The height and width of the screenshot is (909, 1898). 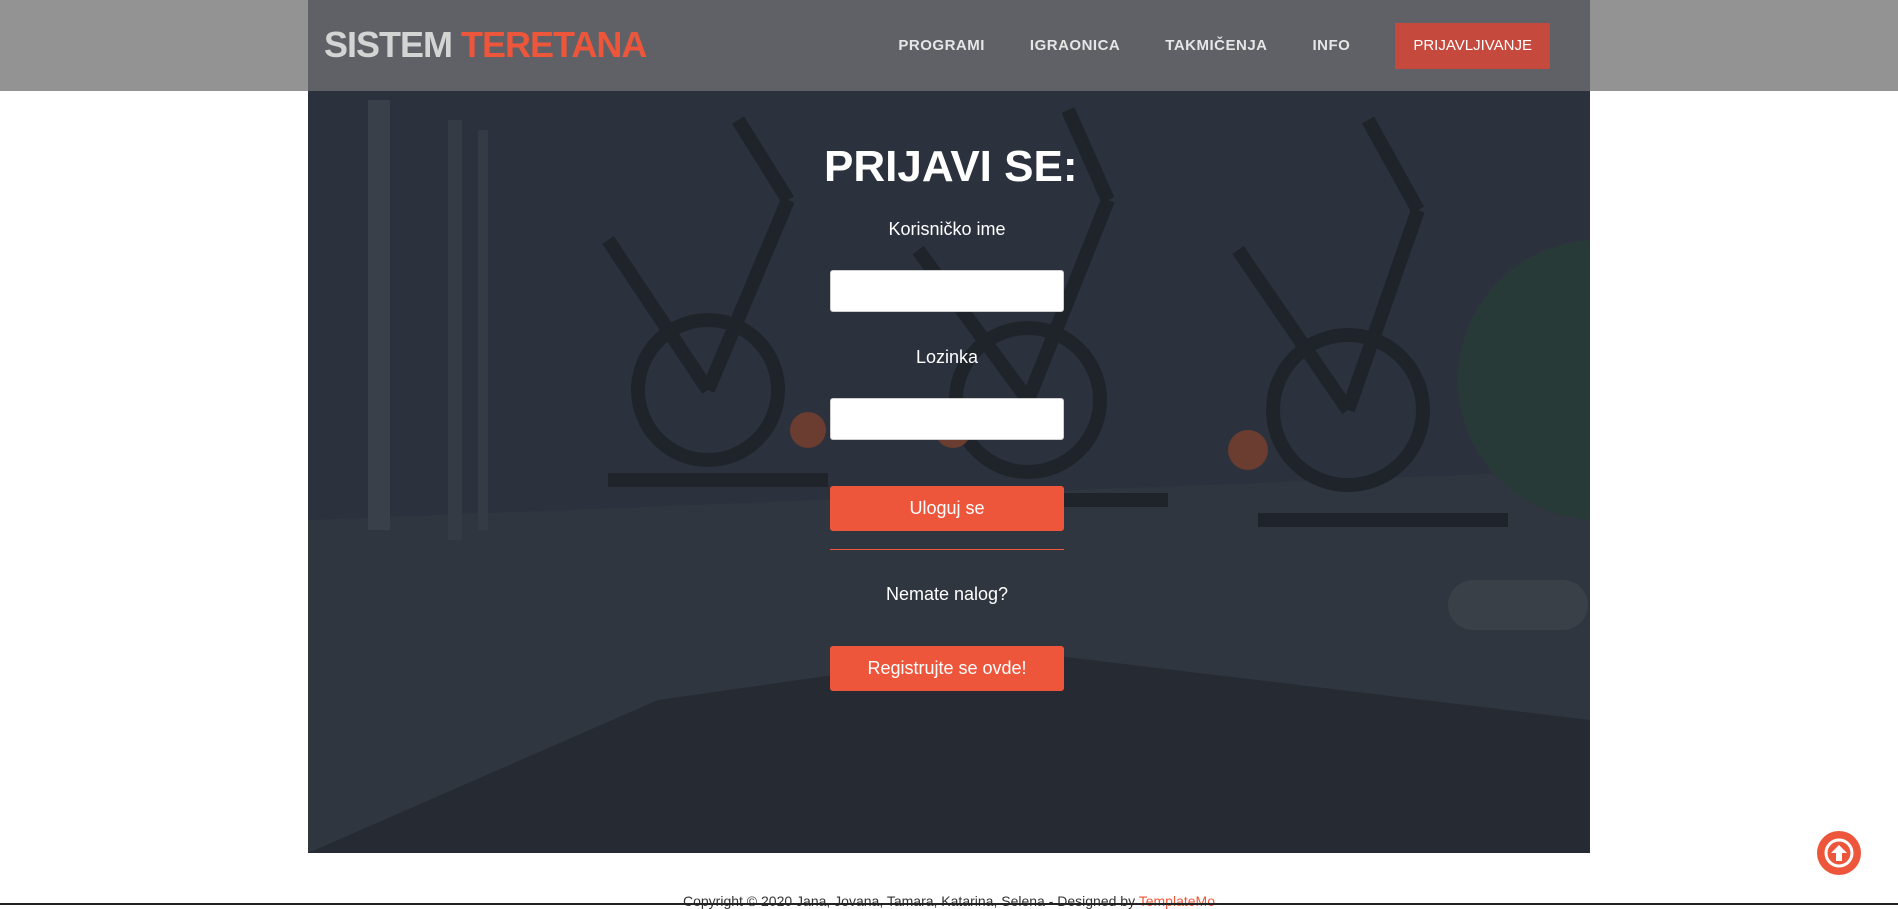 I want to click on nav-item-info: INFO, so click(x=1332, y=45).